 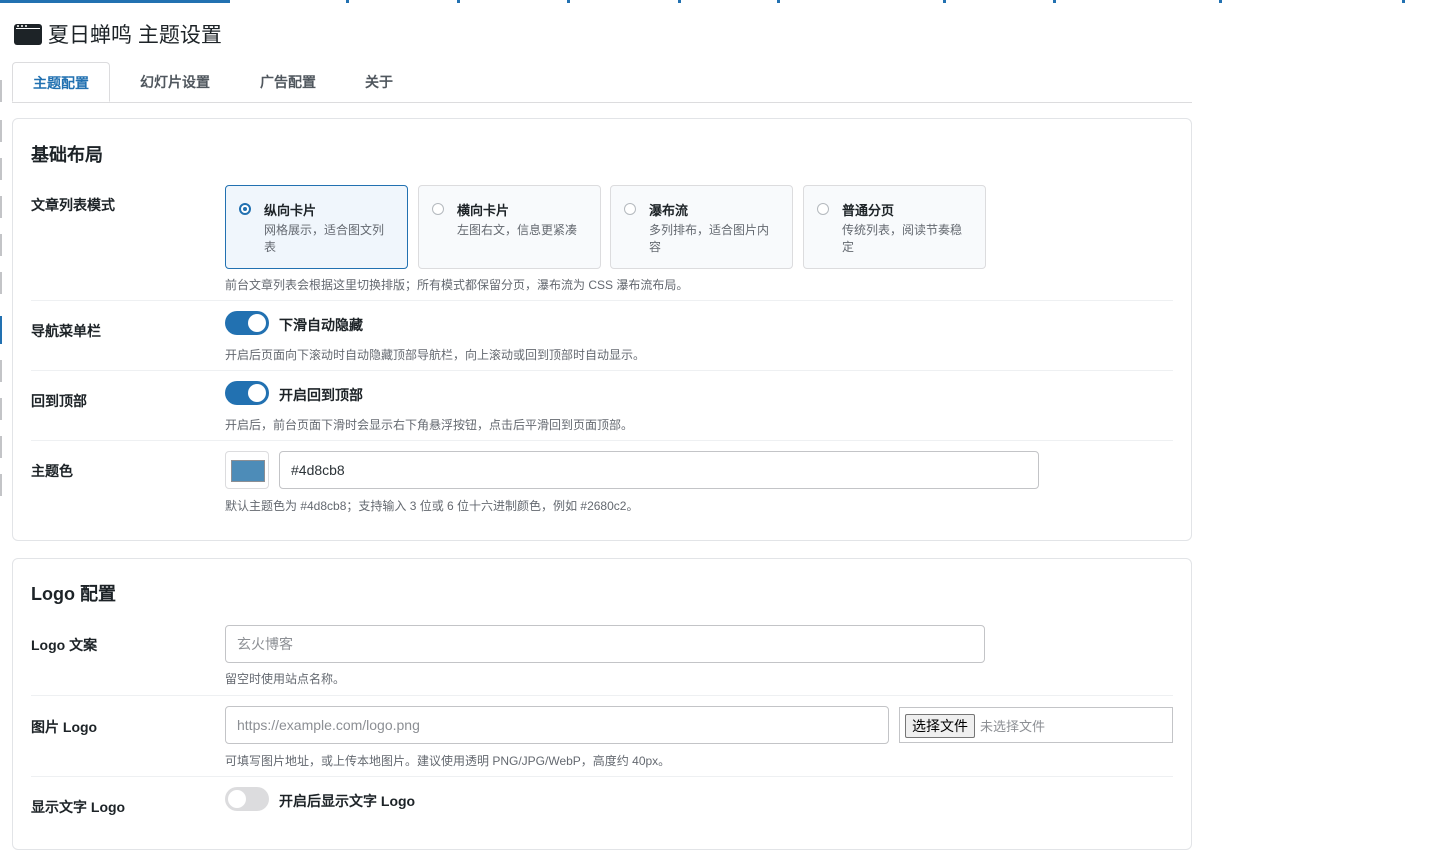 I want to click on tab-ads: 广告配置, so click(x=288, y=82).